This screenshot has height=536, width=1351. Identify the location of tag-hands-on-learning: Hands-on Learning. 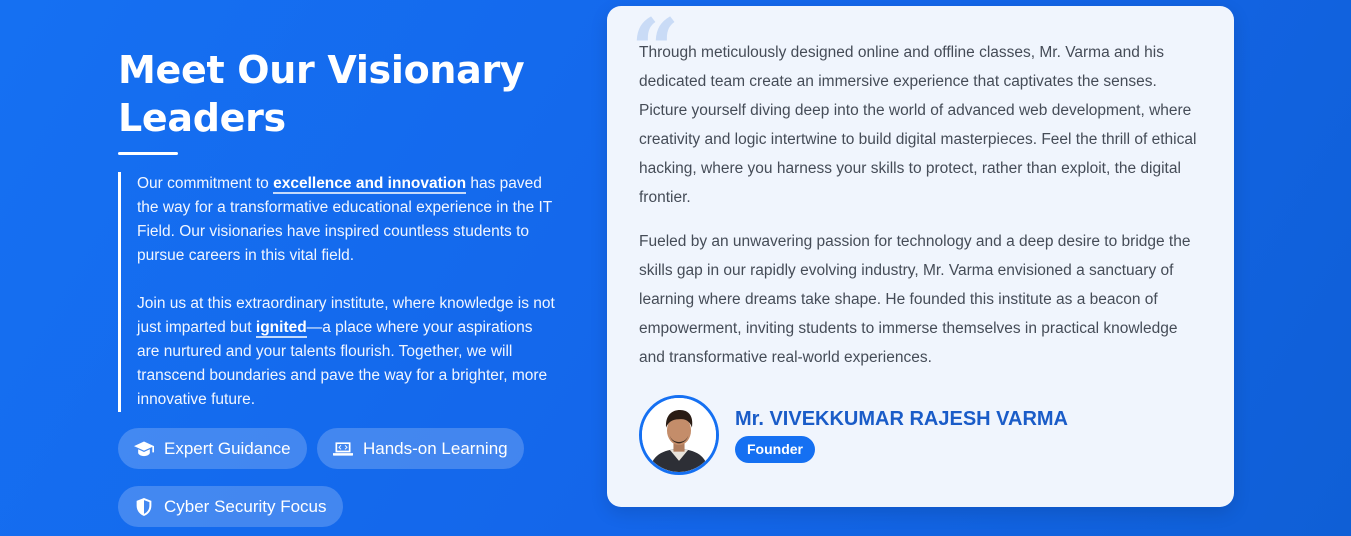
(420, 448).